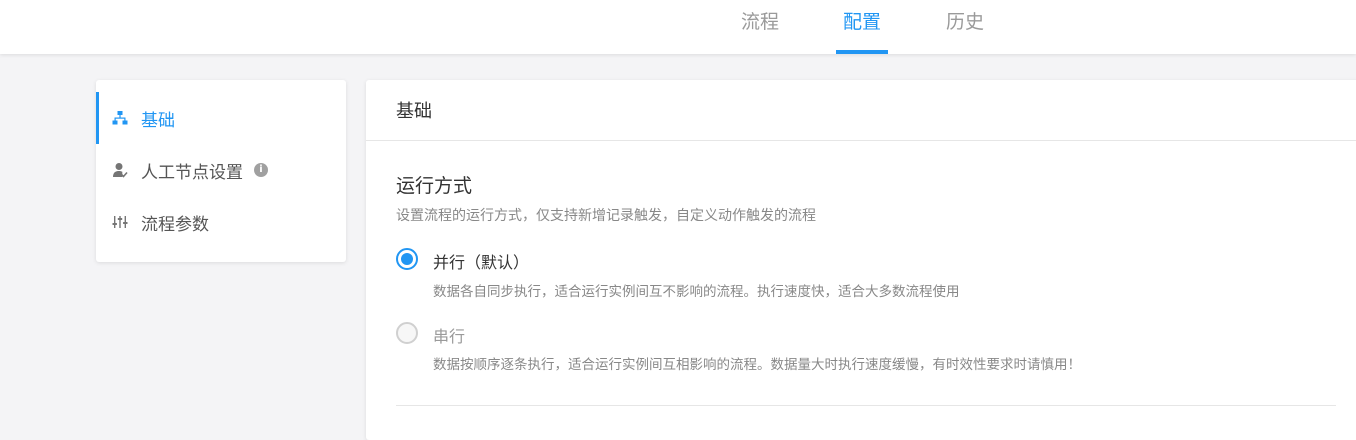  What do you see at coordinates (678, 27) in the screenshot?
I see `top-tab-bar: 流程 配置 历史` at bounding box center [678, 27].